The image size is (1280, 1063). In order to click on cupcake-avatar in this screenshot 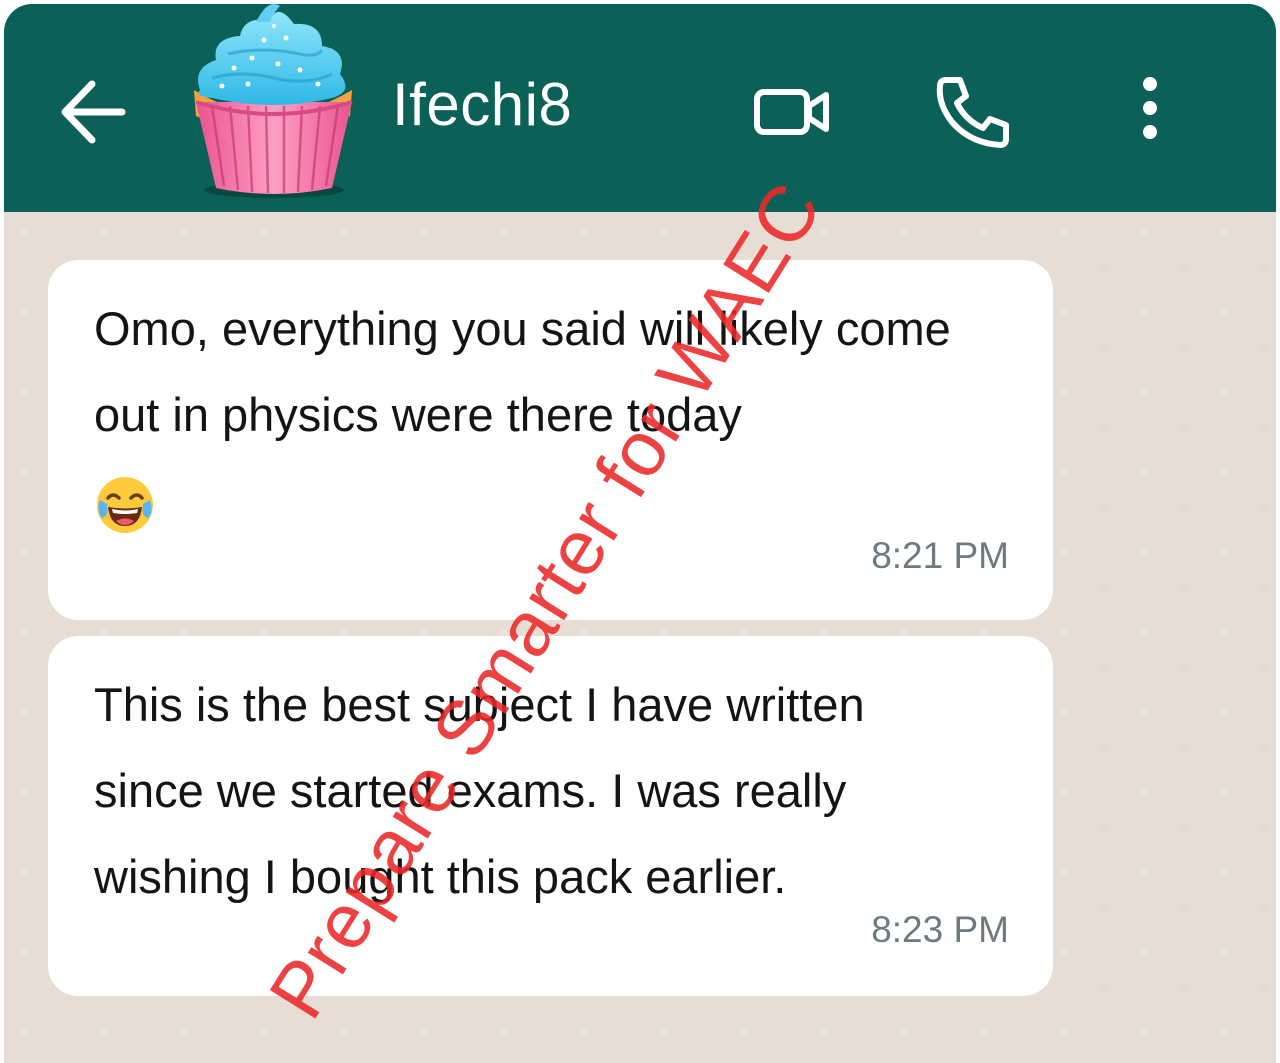, I will do `click(273, 101)`.